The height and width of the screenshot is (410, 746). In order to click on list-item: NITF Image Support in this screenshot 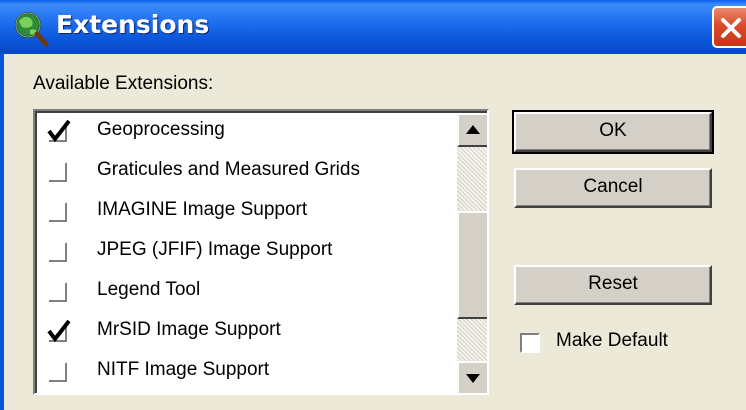, I will do `click(246, 373)`.